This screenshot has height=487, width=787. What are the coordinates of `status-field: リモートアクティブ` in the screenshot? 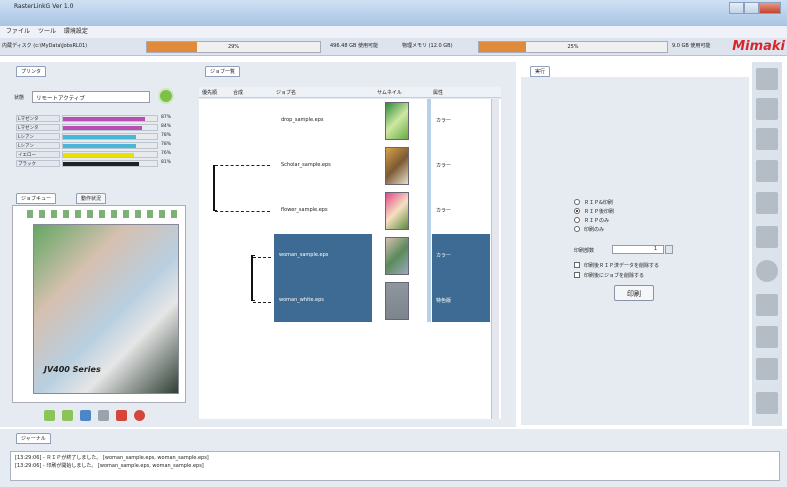 It's located at (91, 97).